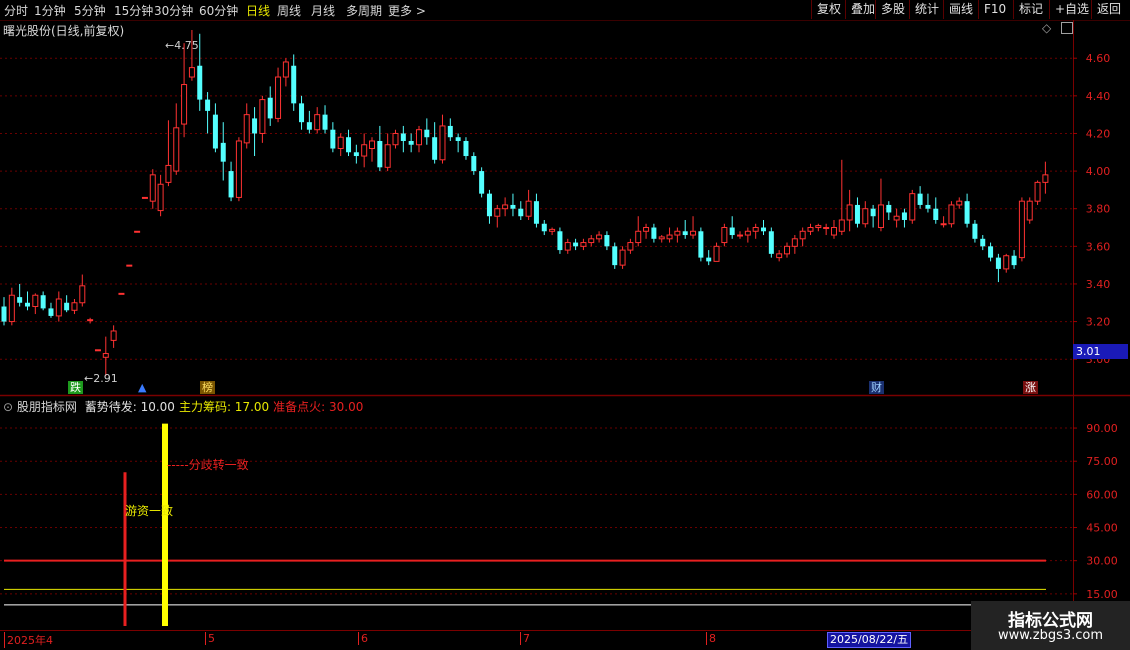 The width and height of the screenshot is (1130, 650). Describe the element at coordinates (1102, 561) in the screenshot. I see `indicator-tick-label: 30.00` at that location.